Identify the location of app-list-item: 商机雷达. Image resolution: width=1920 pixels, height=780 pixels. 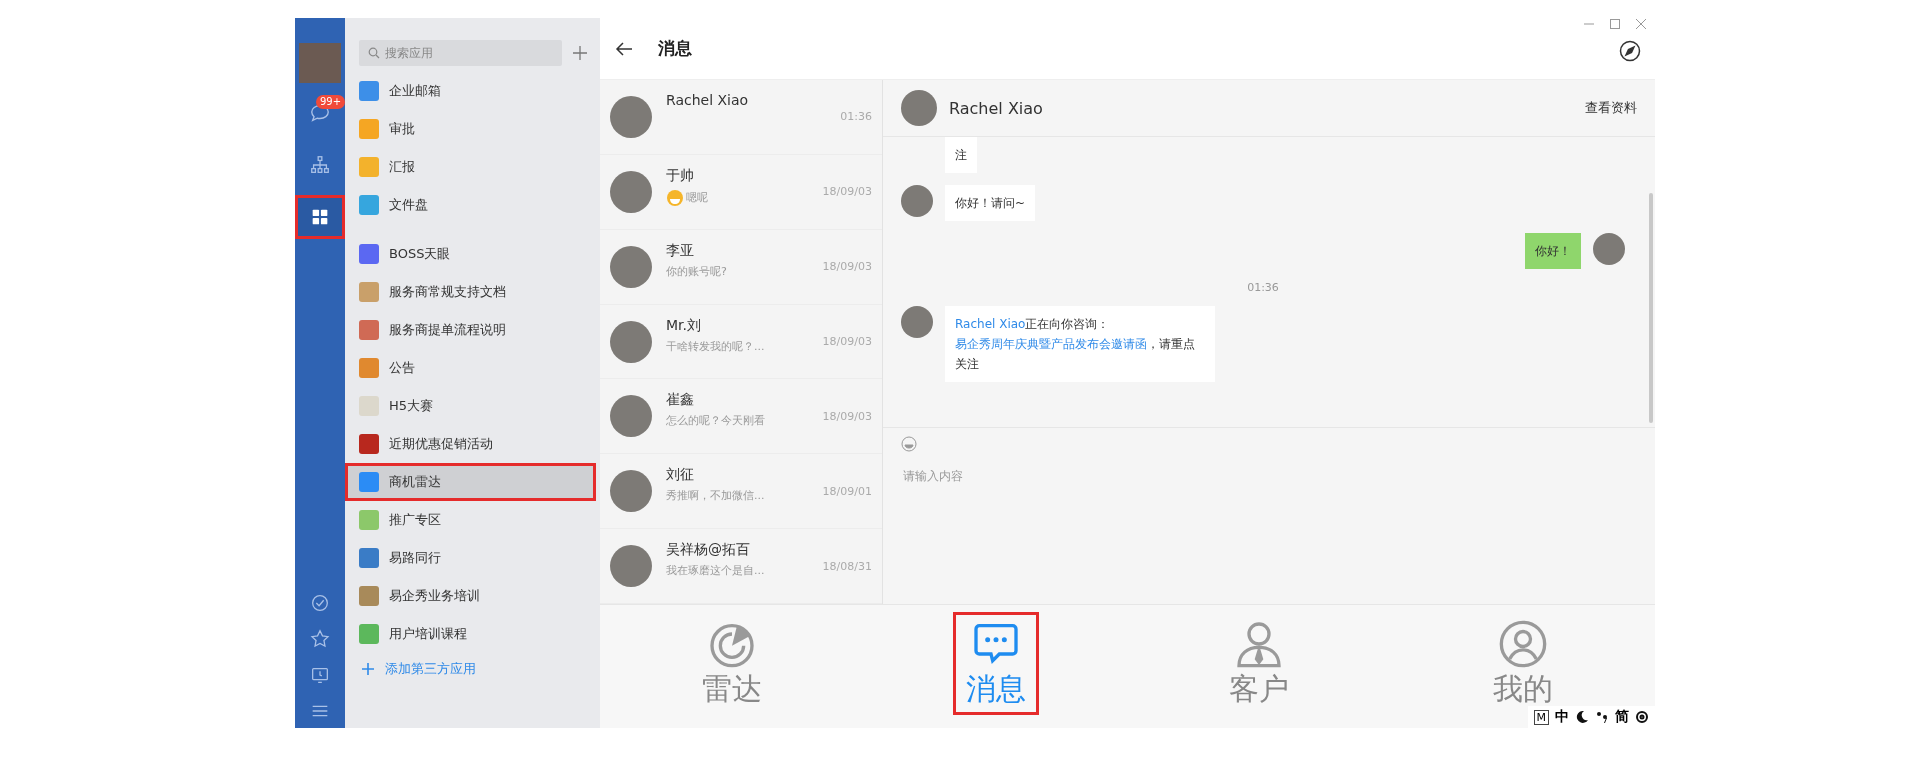
(470, 482).